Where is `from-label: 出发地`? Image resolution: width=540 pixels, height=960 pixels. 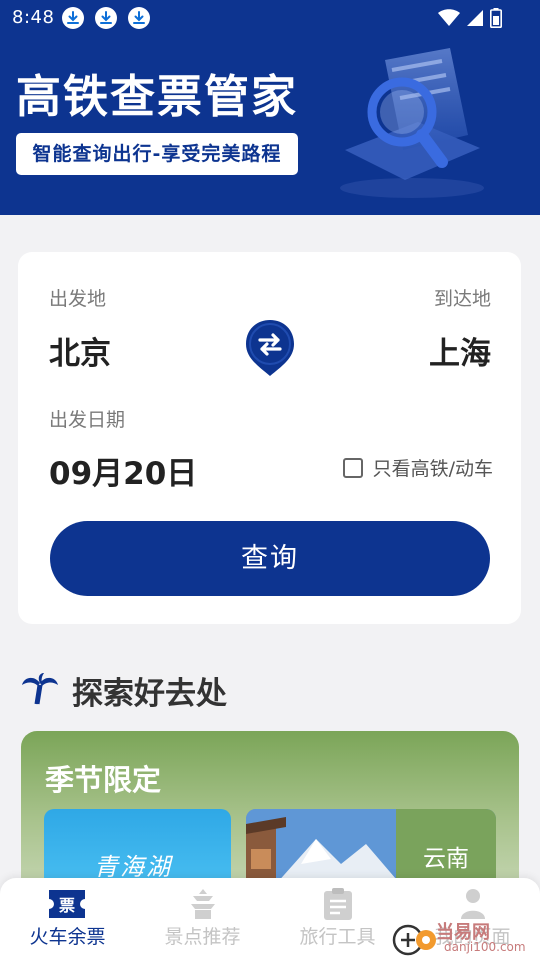 from-label: 出发地 is located at coordinates (78, 299).